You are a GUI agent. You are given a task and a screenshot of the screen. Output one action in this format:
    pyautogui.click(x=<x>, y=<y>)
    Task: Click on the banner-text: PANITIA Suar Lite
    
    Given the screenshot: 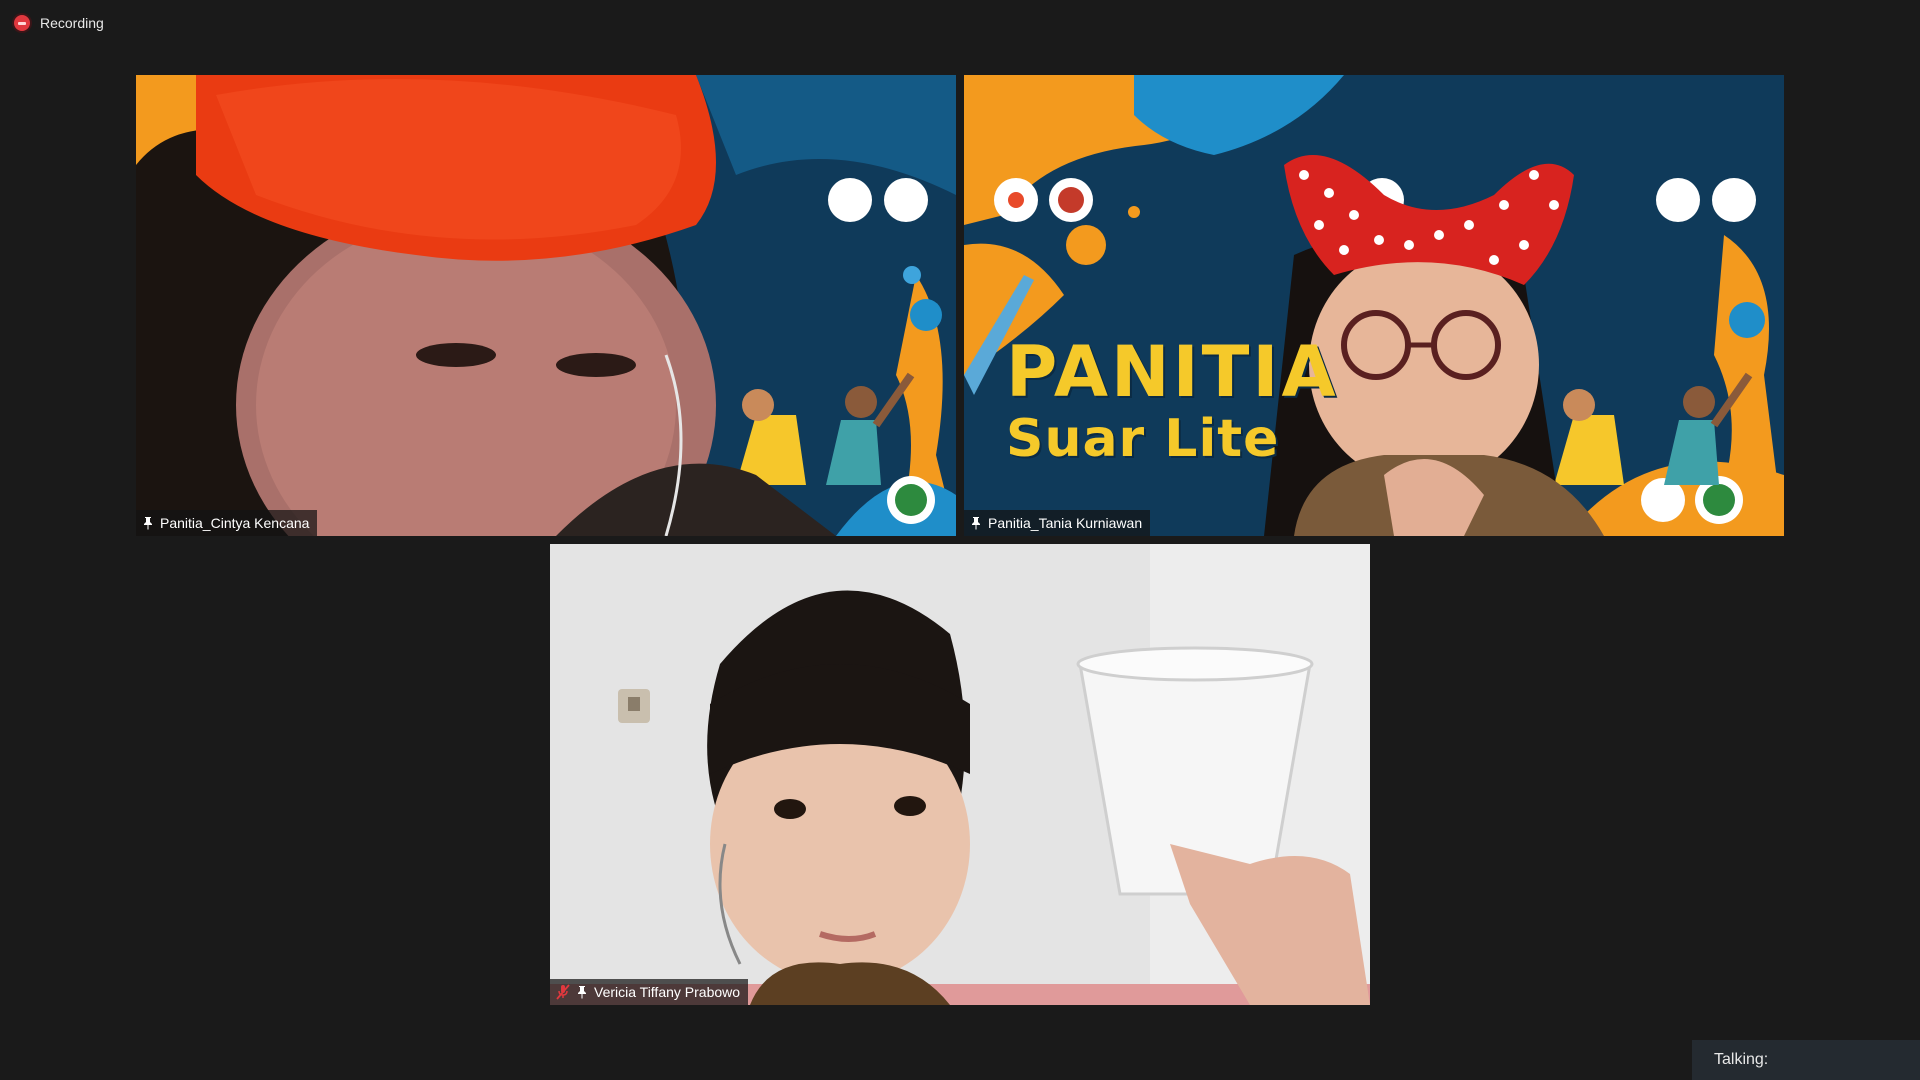 What is the action you would take?
    pyautogui.click(x=1172, y=401)
    